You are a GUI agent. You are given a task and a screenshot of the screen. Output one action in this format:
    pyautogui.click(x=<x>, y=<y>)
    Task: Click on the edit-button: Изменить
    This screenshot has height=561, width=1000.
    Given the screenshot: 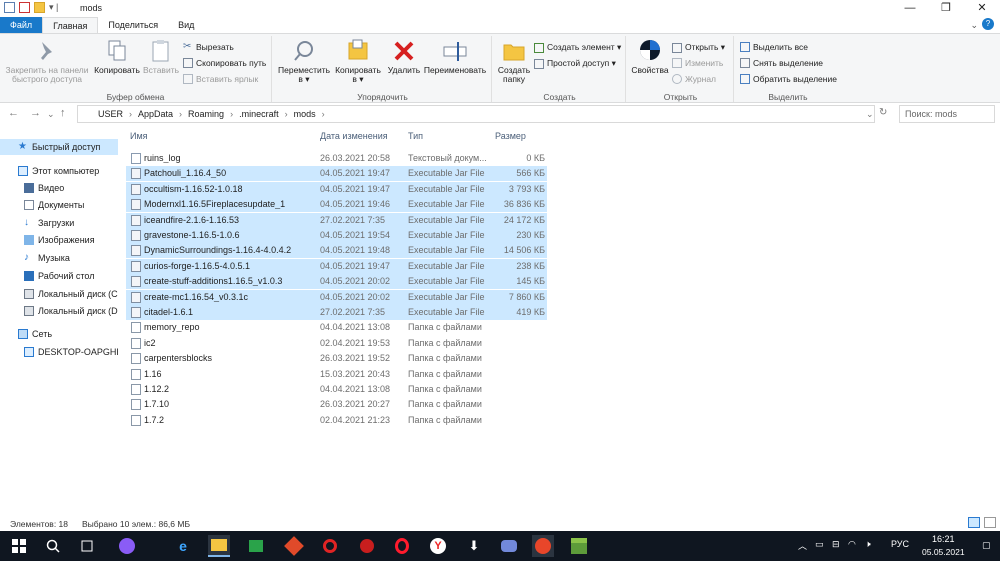 What is the action you would take?
    pyautogui.click(x=697, y=63)
    